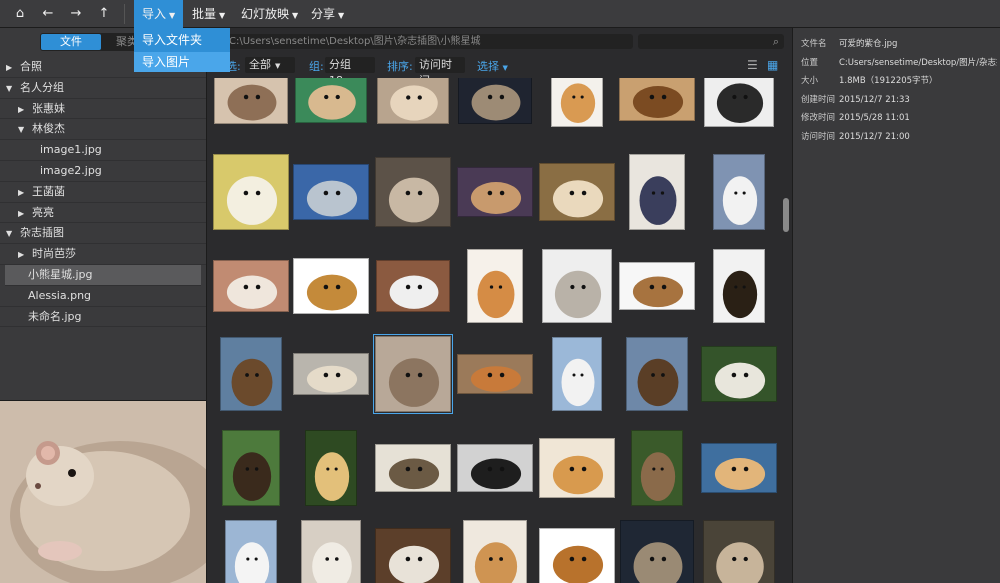  I want to click on tree-item: image1.jpg, so click(103, 150).